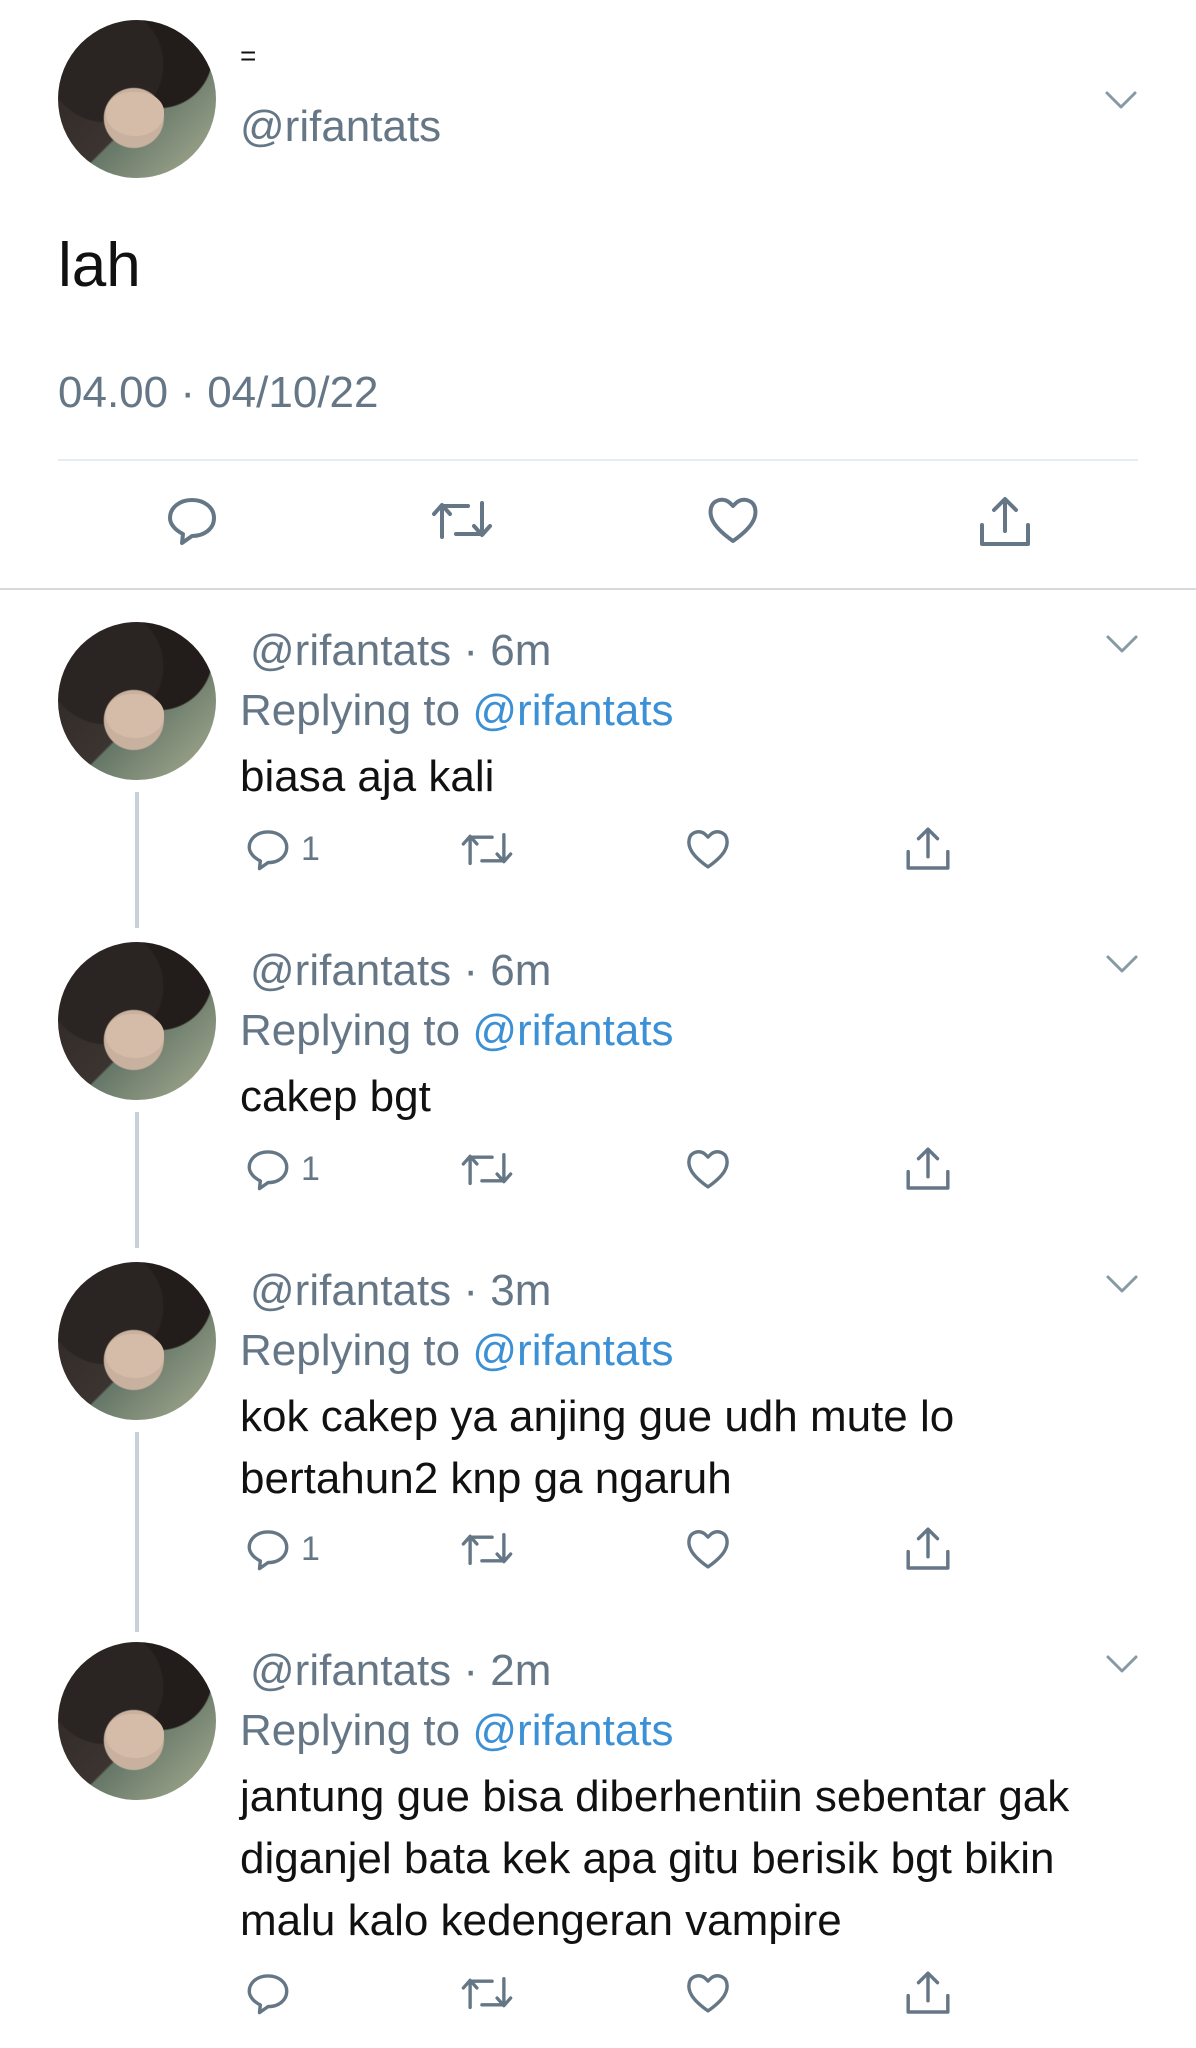  What do you see at coordinates (507, 1290) in the screenshot?
I see `time-ago: · 3m` at bounding box center [507, 1290].